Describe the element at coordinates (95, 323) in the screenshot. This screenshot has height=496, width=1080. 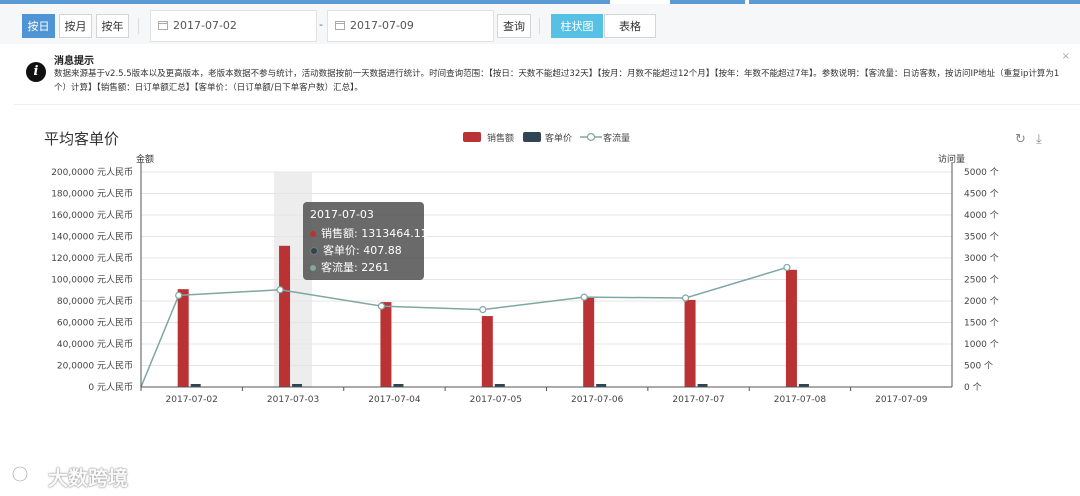
I see `left-tick-label: 60,0000 元人民币` at that location.